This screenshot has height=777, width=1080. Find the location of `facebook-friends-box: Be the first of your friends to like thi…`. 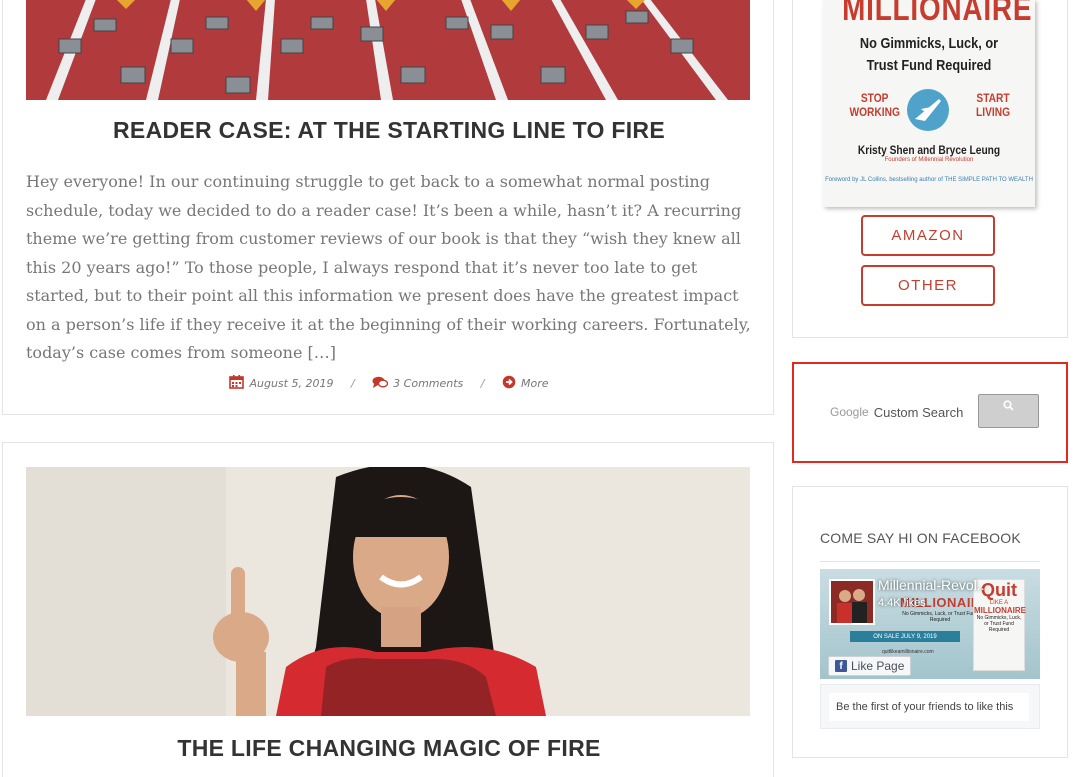

facebook-friends-box: Be the first of your friends to like thi… is located at coordinates (930, 706).